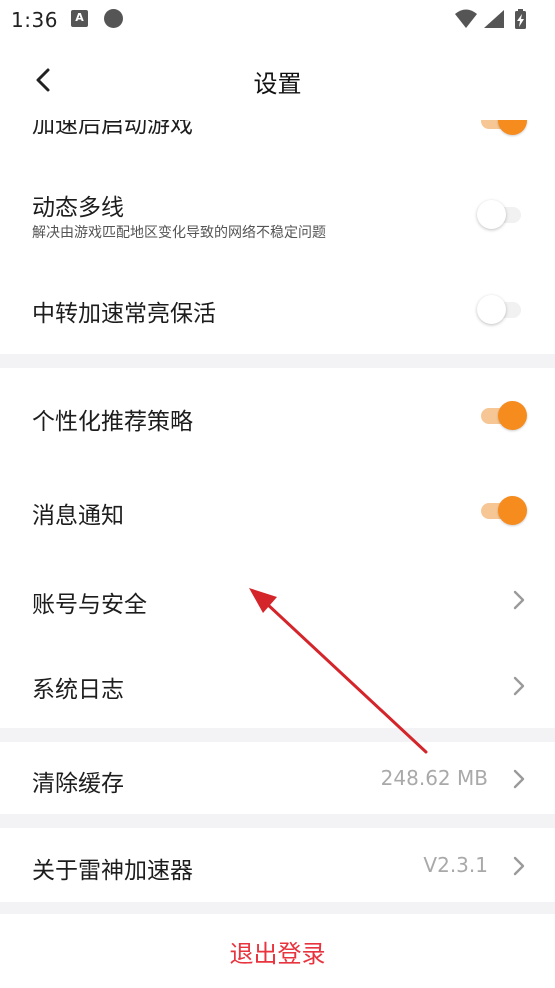 The width and height of the screenshot is (555, 988). I want to click on setting-label: 账号与安全, so click(89, 605).